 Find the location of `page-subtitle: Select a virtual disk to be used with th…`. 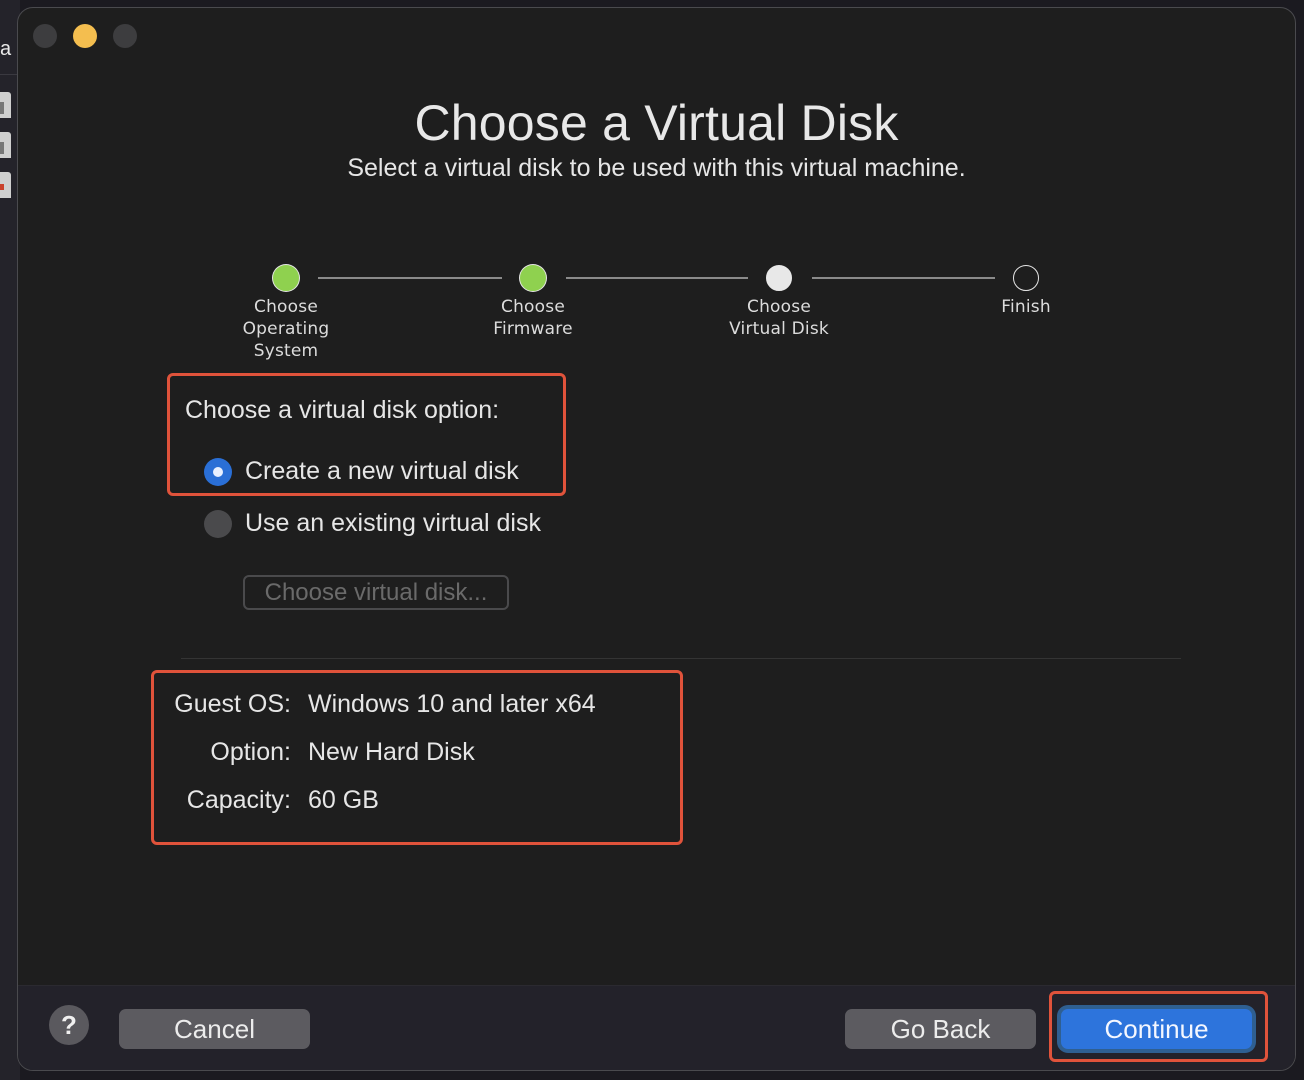

page-subtitle: Select a virtual disk to be used with th… is located at coordinates (656, 168).